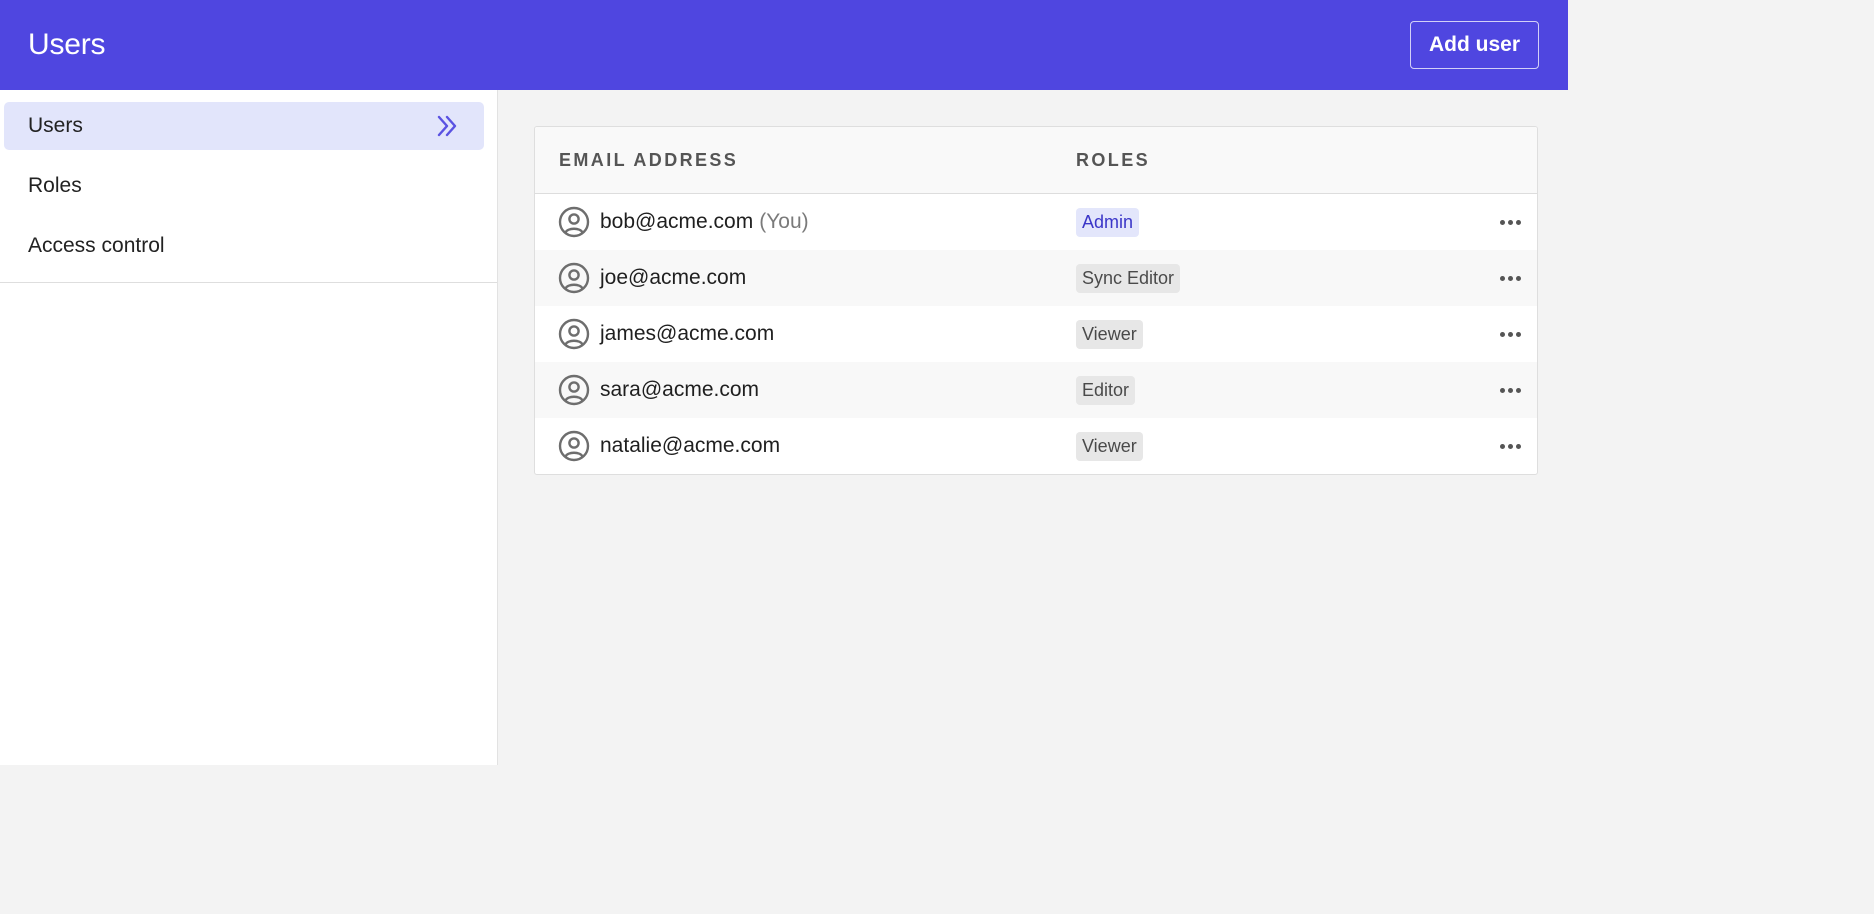 This screenshot has width=1874, height=914. What do you see at coordinates (67, 44) in the screenshot?
I see `page-title: Users` at bounding box center [67, 44].